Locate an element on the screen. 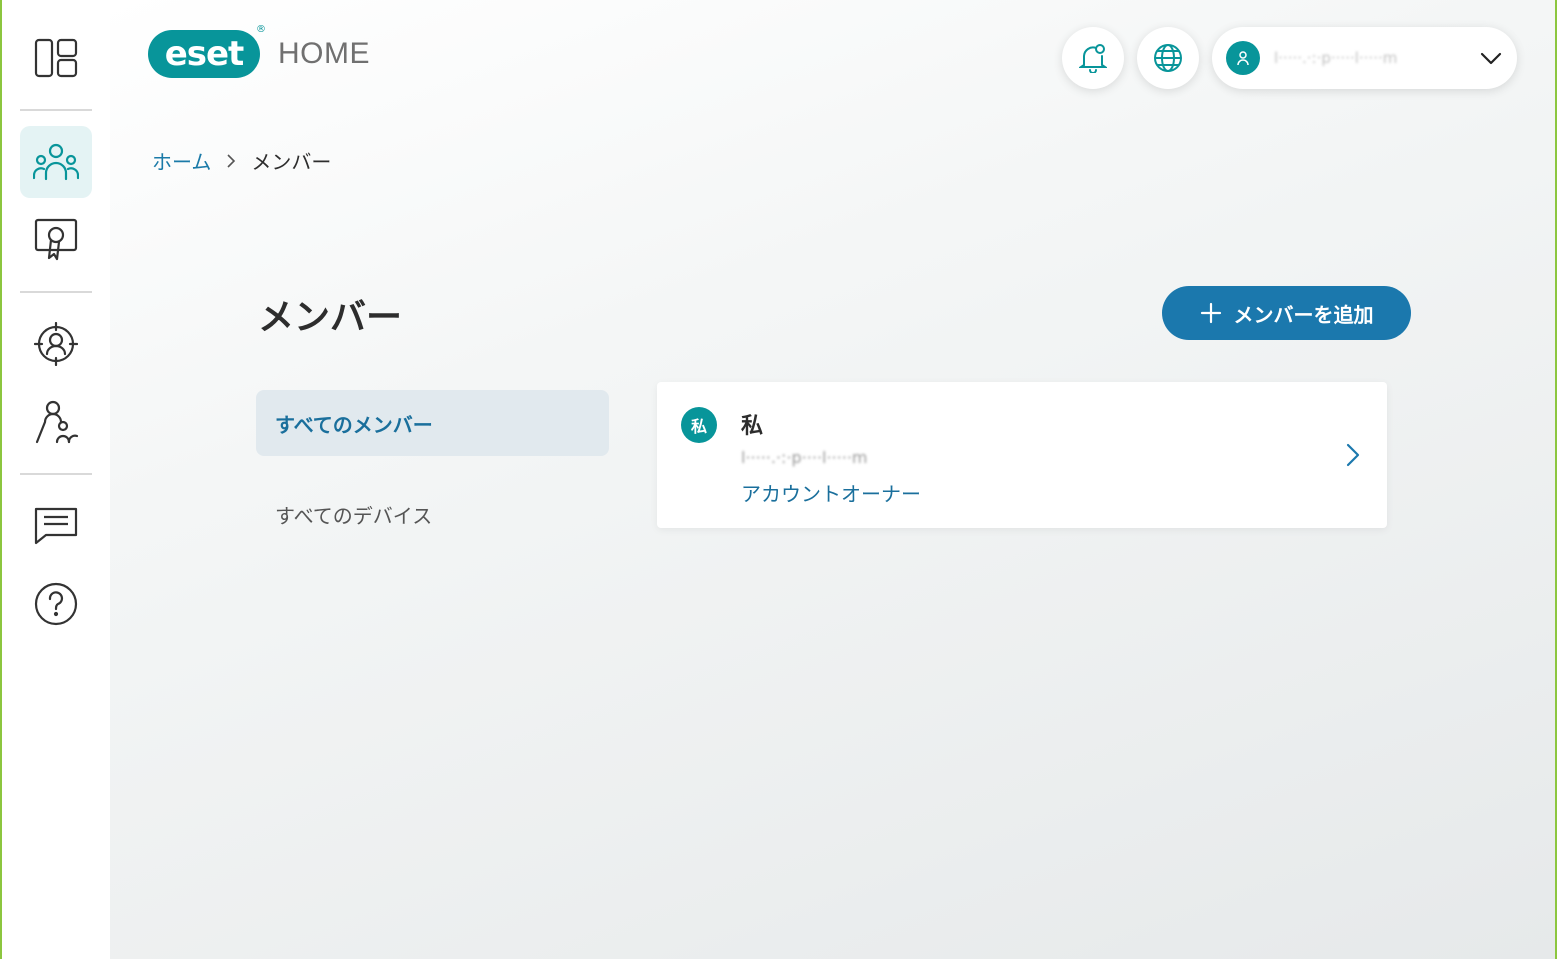 The height and width of the screenshot is (959, 1557). help-icon is located at coordinates (56, 604).